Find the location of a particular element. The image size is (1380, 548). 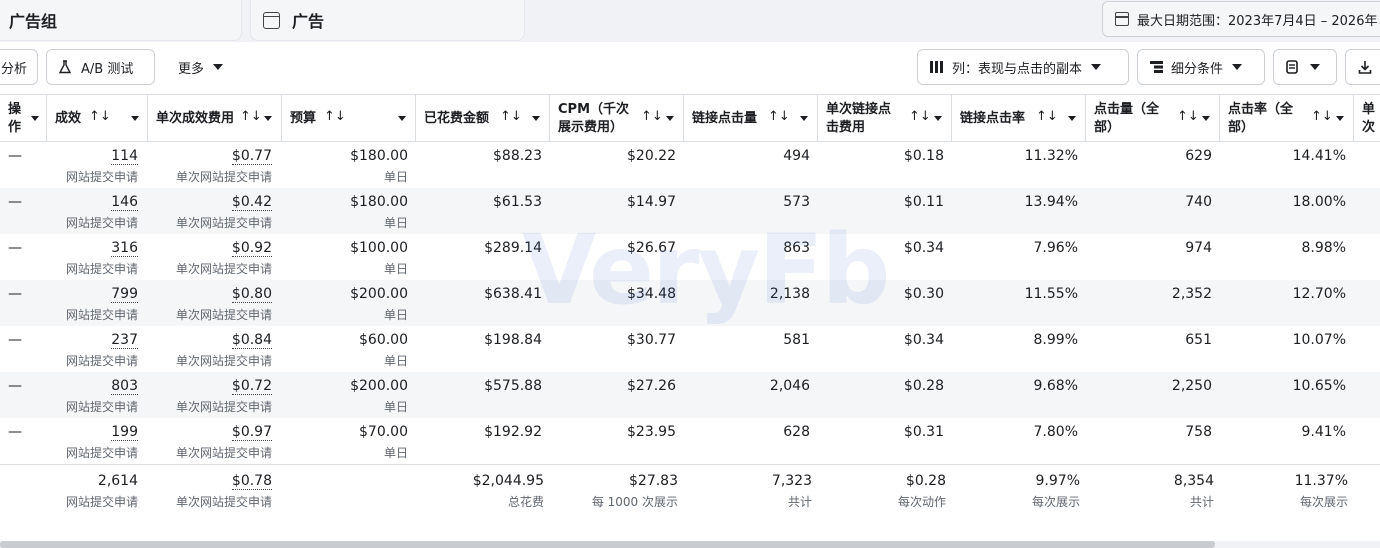

cell-amount-spent: $88.23 is located at coordinates (517, 156).